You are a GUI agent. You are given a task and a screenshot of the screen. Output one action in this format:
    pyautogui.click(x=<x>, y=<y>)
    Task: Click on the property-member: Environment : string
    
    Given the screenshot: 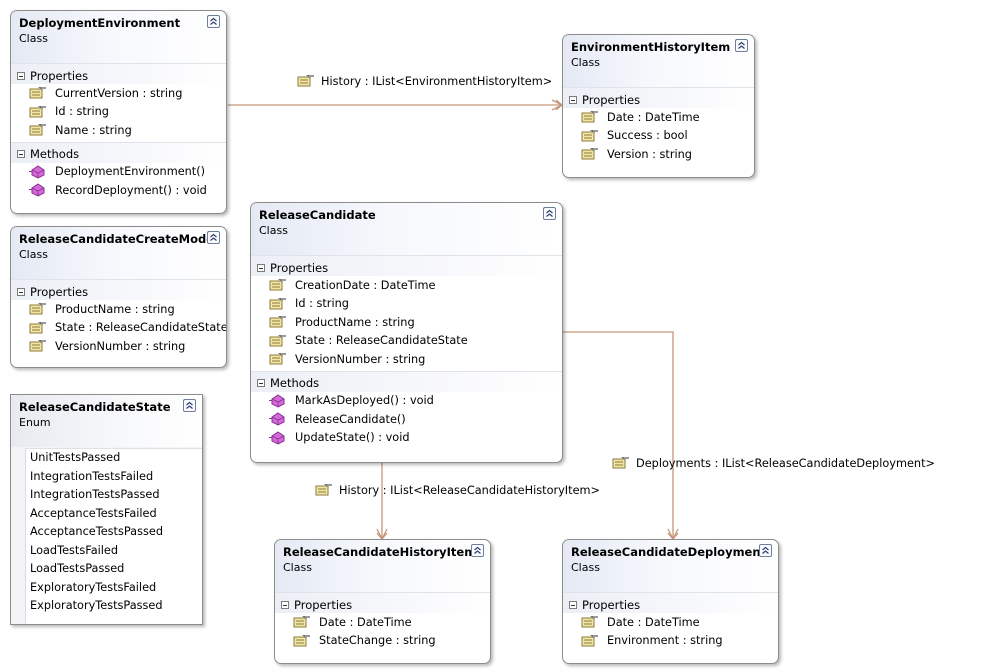 What is the action you would take?
    pyautogui.click(x=670, y=641)
    